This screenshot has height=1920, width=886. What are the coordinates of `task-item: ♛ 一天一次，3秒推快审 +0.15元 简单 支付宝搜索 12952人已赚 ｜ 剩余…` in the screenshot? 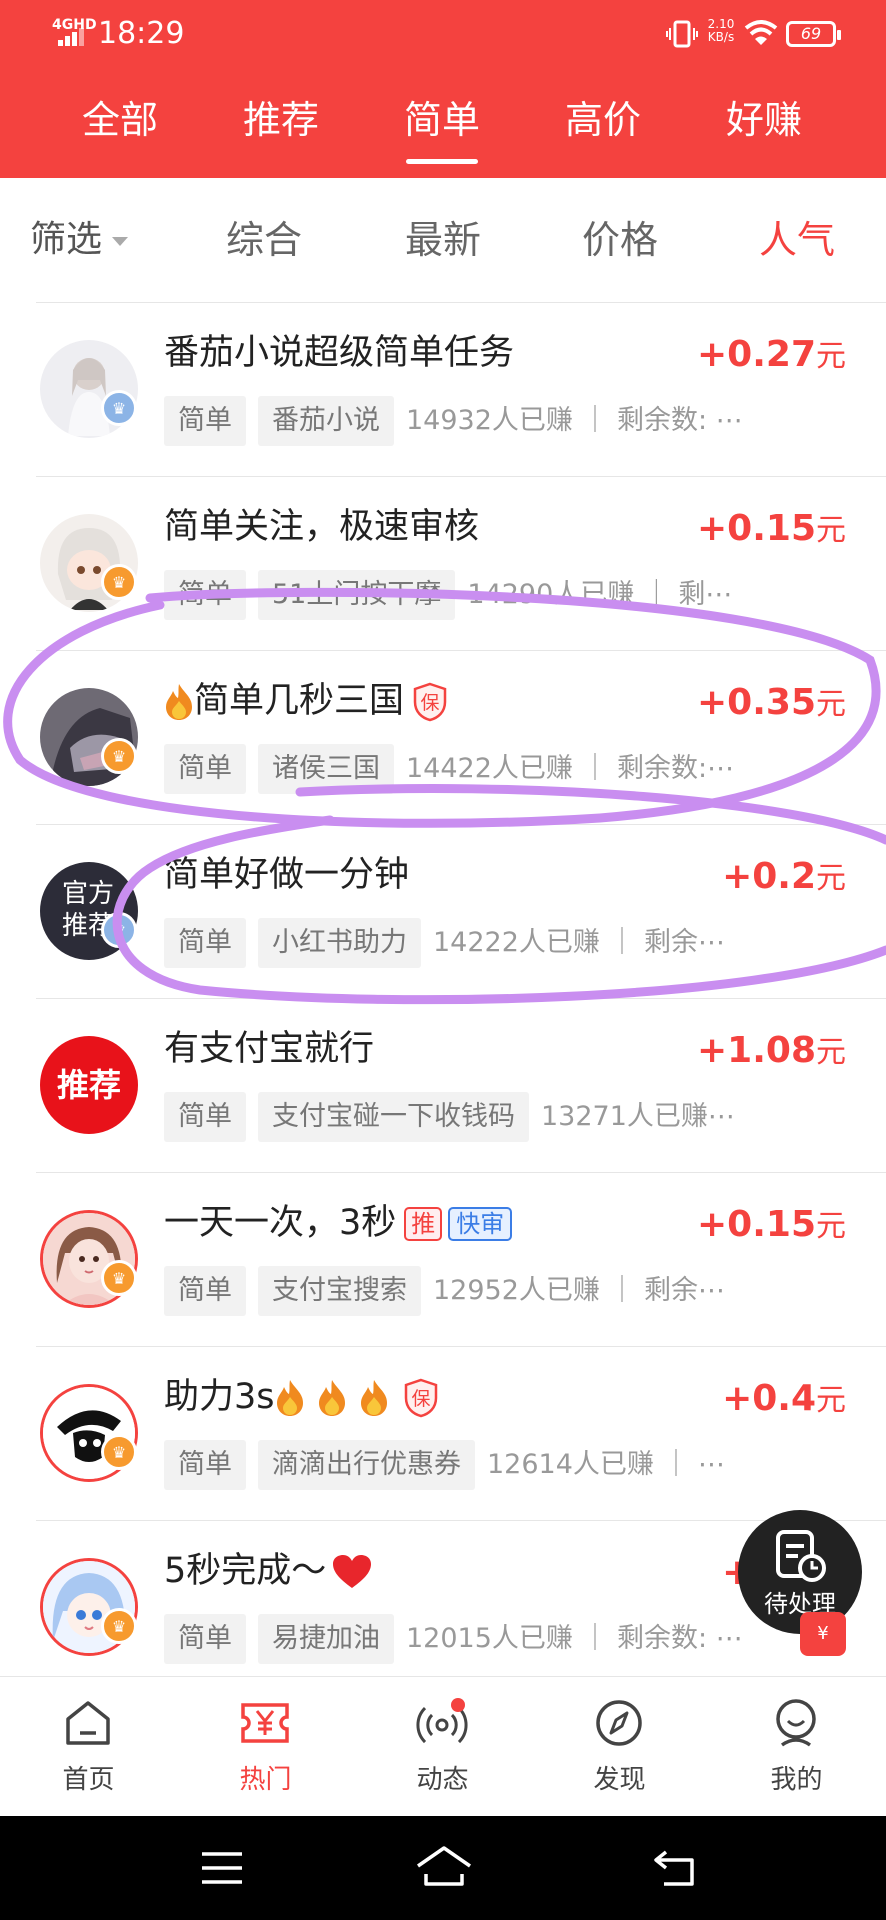 It's located at (443, 1259).